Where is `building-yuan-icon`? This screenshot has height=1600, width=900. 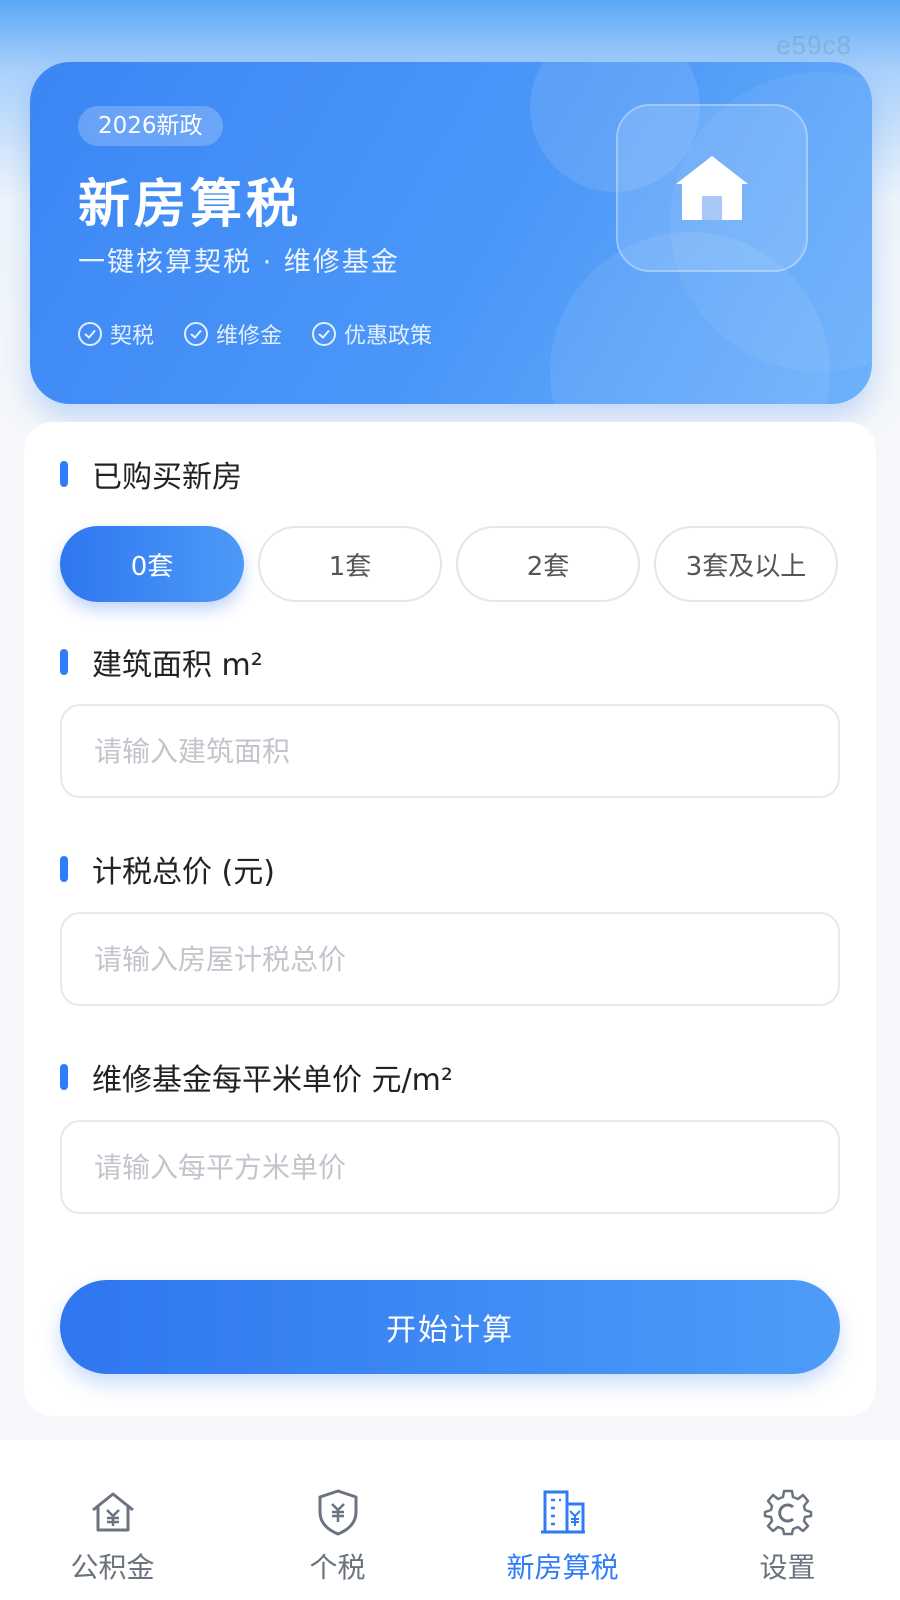 building-yuan-icon is located at coordinates (562, 1512).